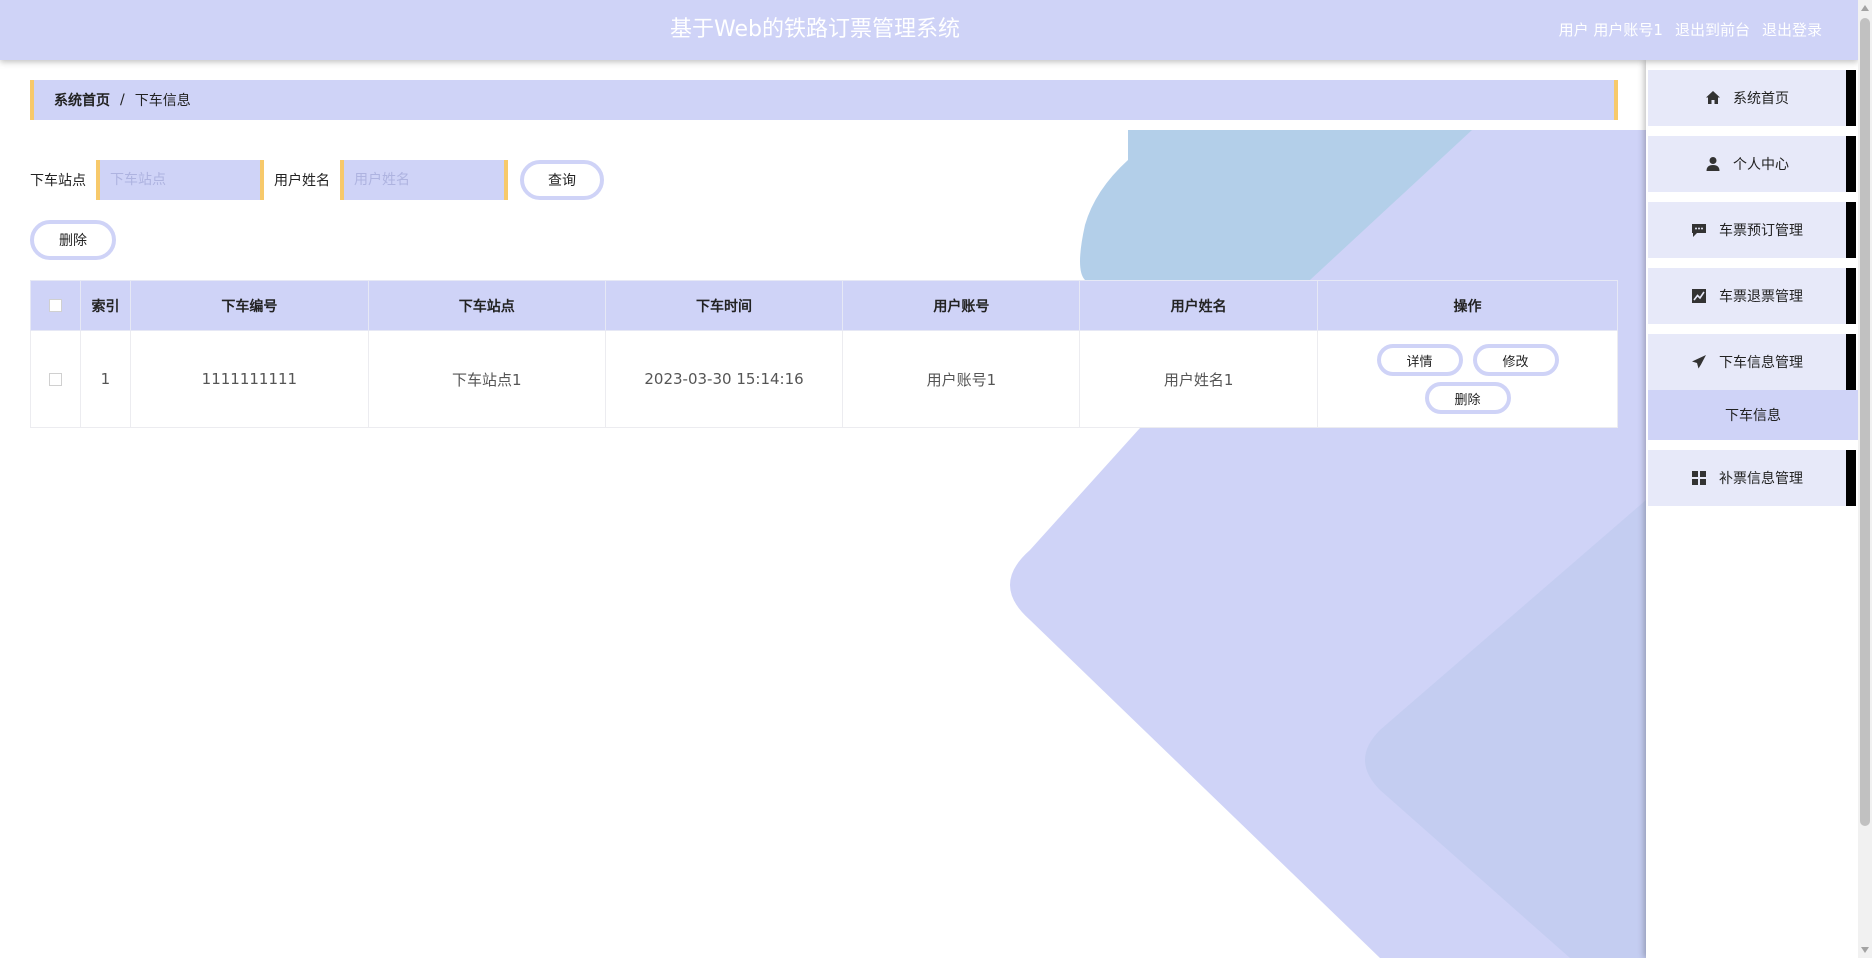  I want to click on name-label: 用户姓名, so click(302, 181).